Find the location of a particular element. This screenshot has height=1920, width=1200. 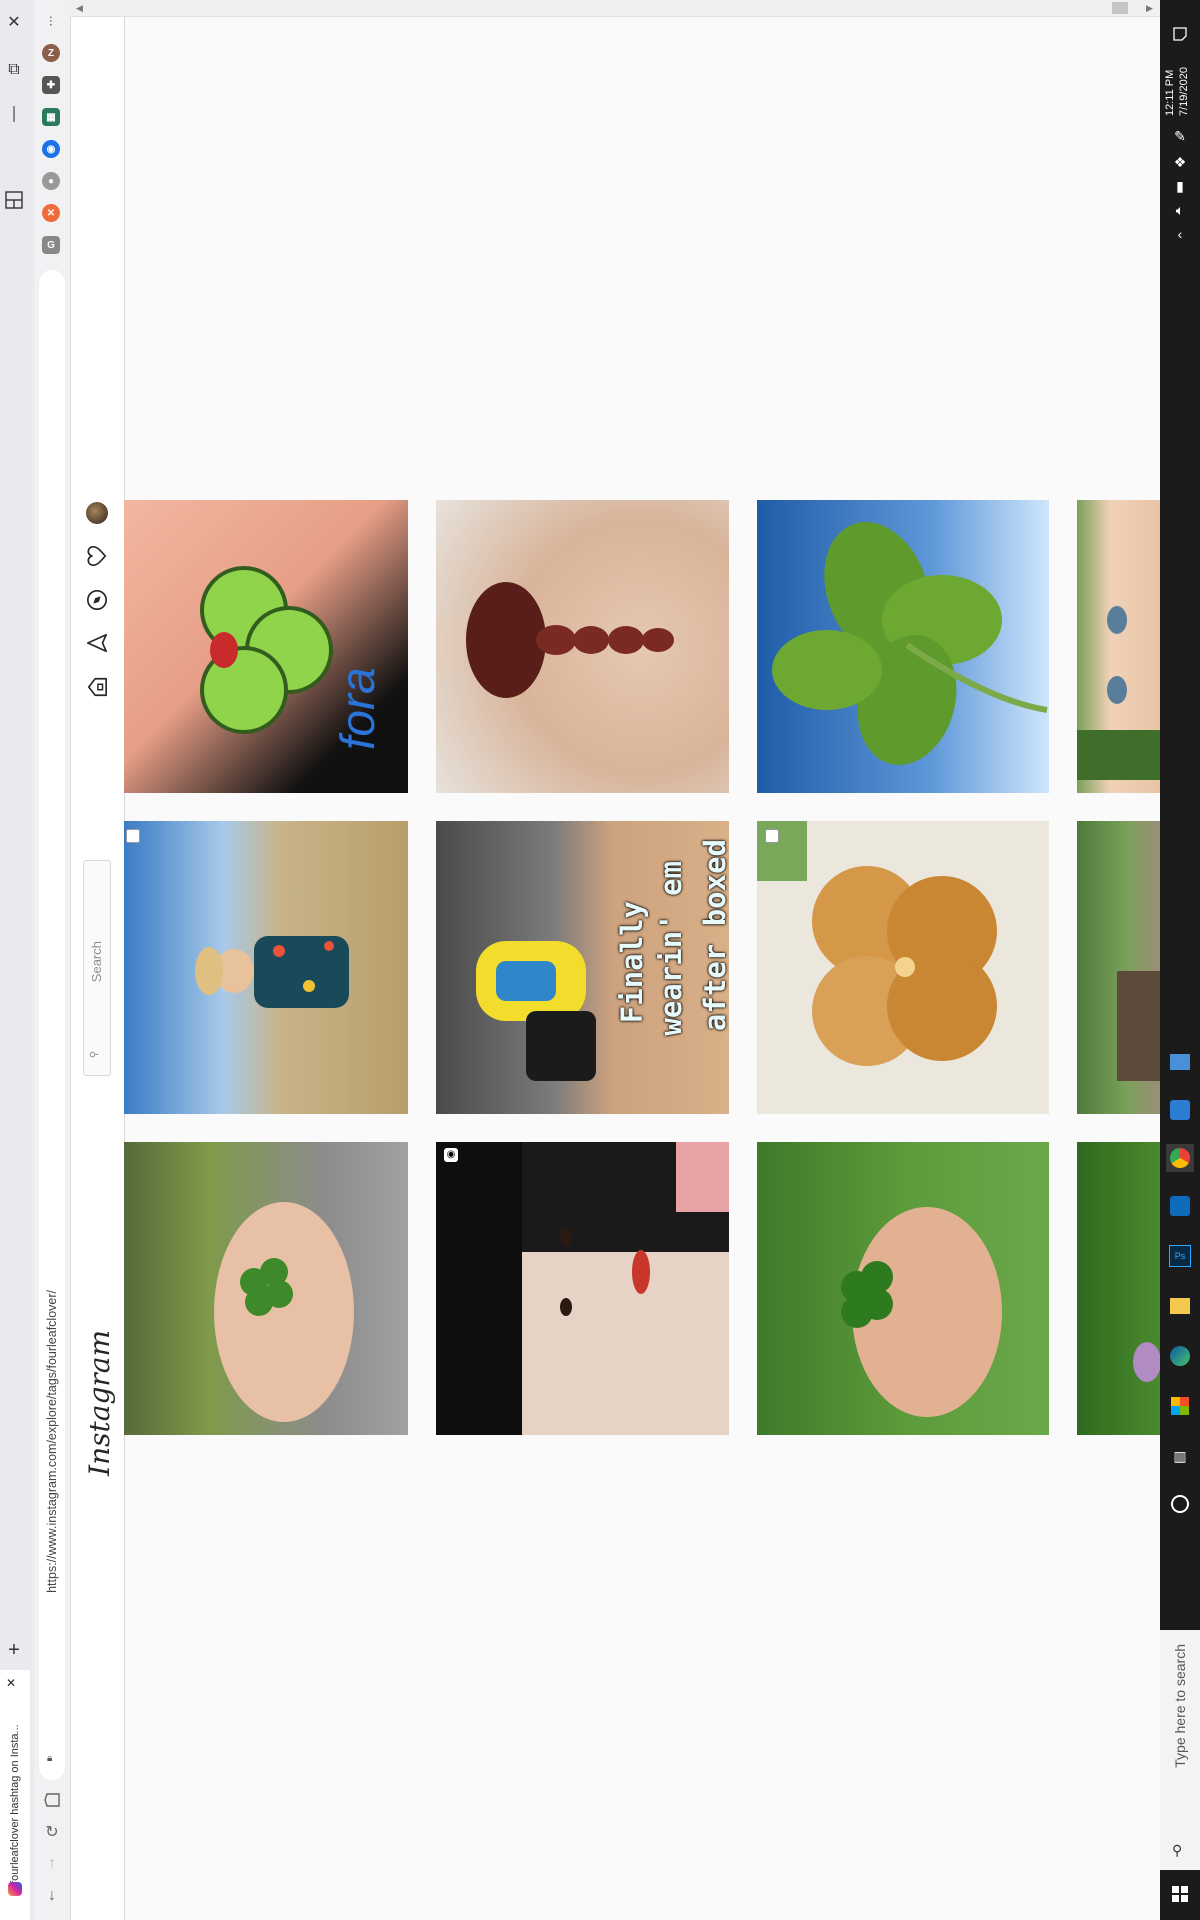

tab-close-button: ✕ is located at coordinates (11, 1683).